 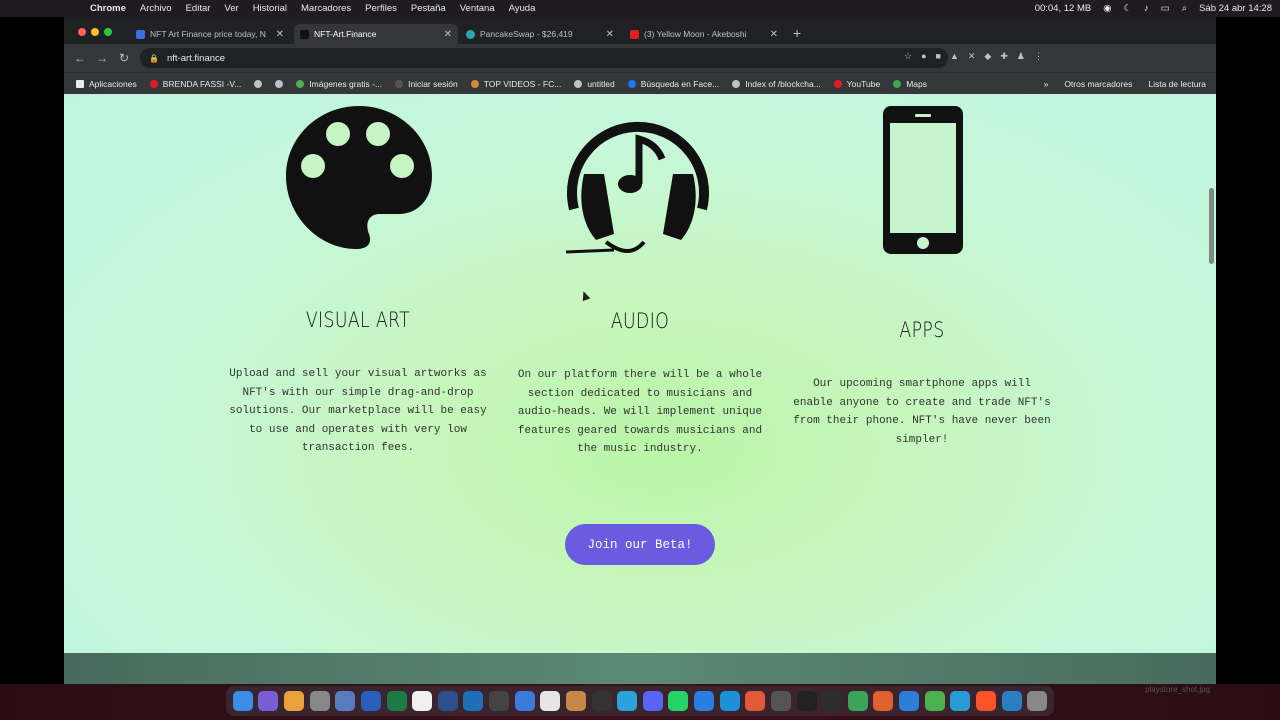 I want to click on vscode-icon, so click(x=473, y=701).